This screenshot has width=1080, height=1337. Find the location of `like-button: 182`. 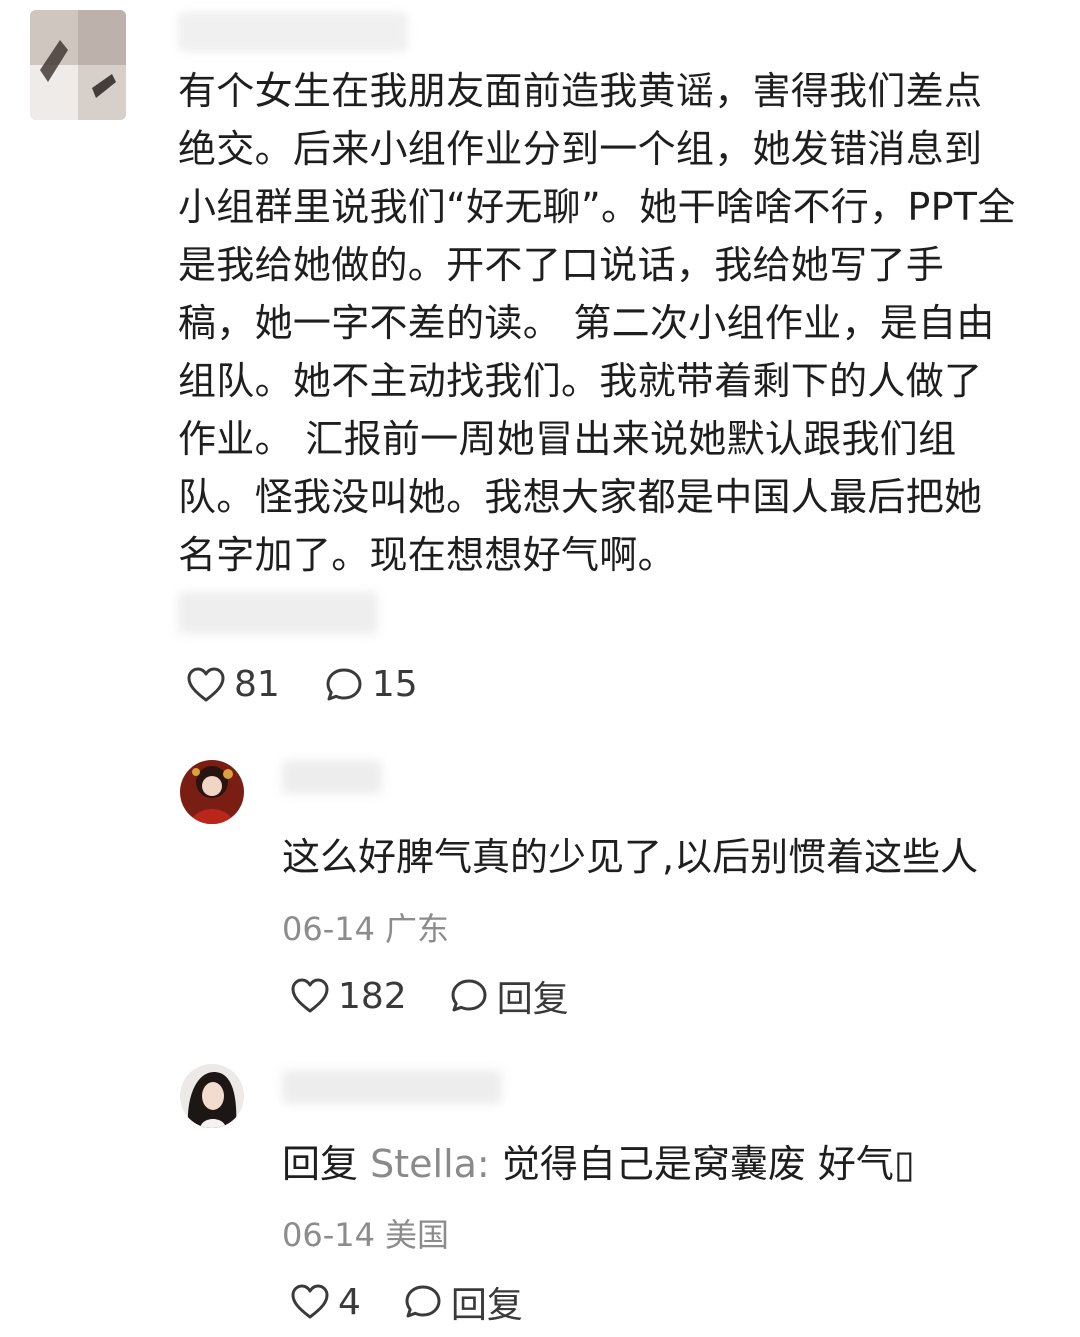

like-button: 182 is located at coordinates (348, 996).